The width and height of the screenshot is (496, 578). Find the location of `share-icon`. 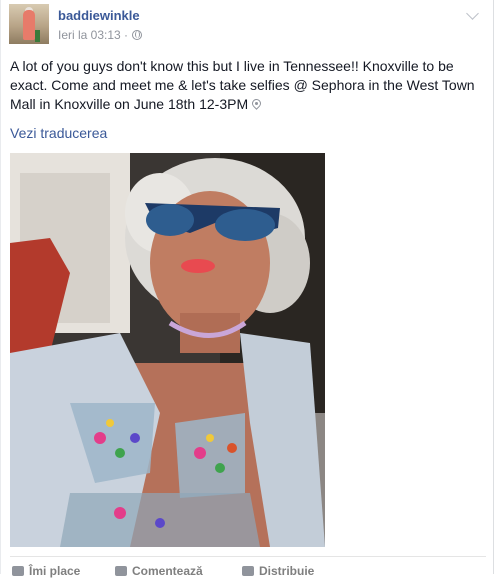

share-icon is located at coordinates (248, 571).